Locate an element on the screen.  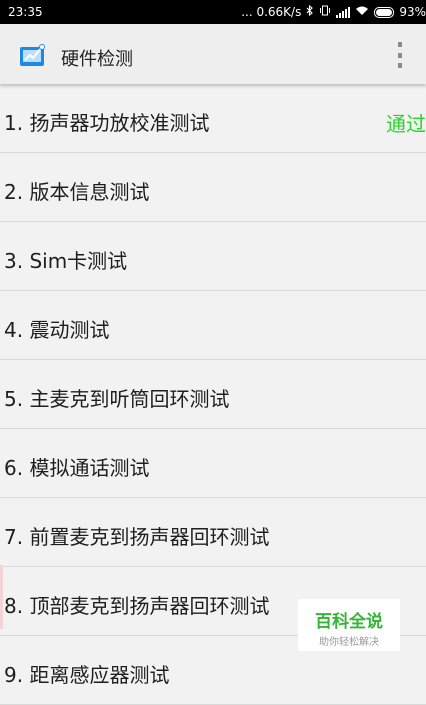
status-bar: 23:35 ... 0.66K/s 93% is located at coordinates (213, 12).